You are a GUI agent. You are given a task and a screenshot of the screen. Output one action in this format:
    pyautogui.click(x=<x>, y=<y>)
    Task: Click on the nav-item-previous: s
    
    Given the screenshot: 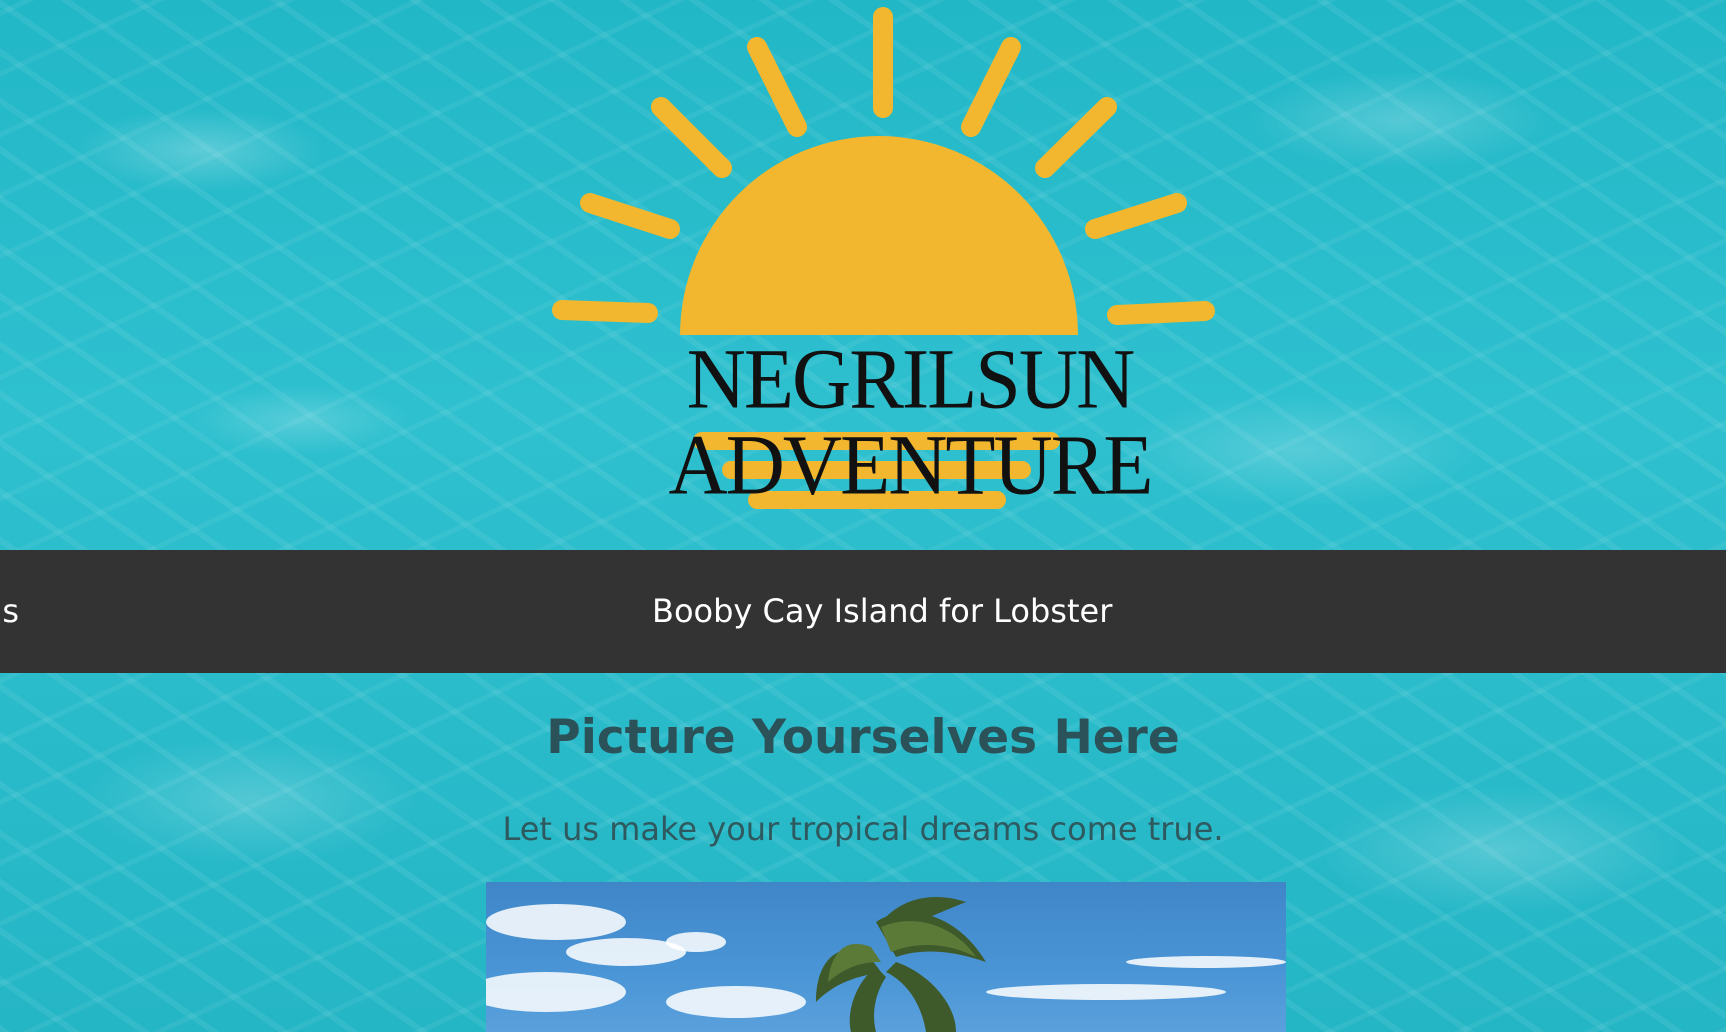 What is the action you would take?
    pyautogui.click(x=10, y=611)
    